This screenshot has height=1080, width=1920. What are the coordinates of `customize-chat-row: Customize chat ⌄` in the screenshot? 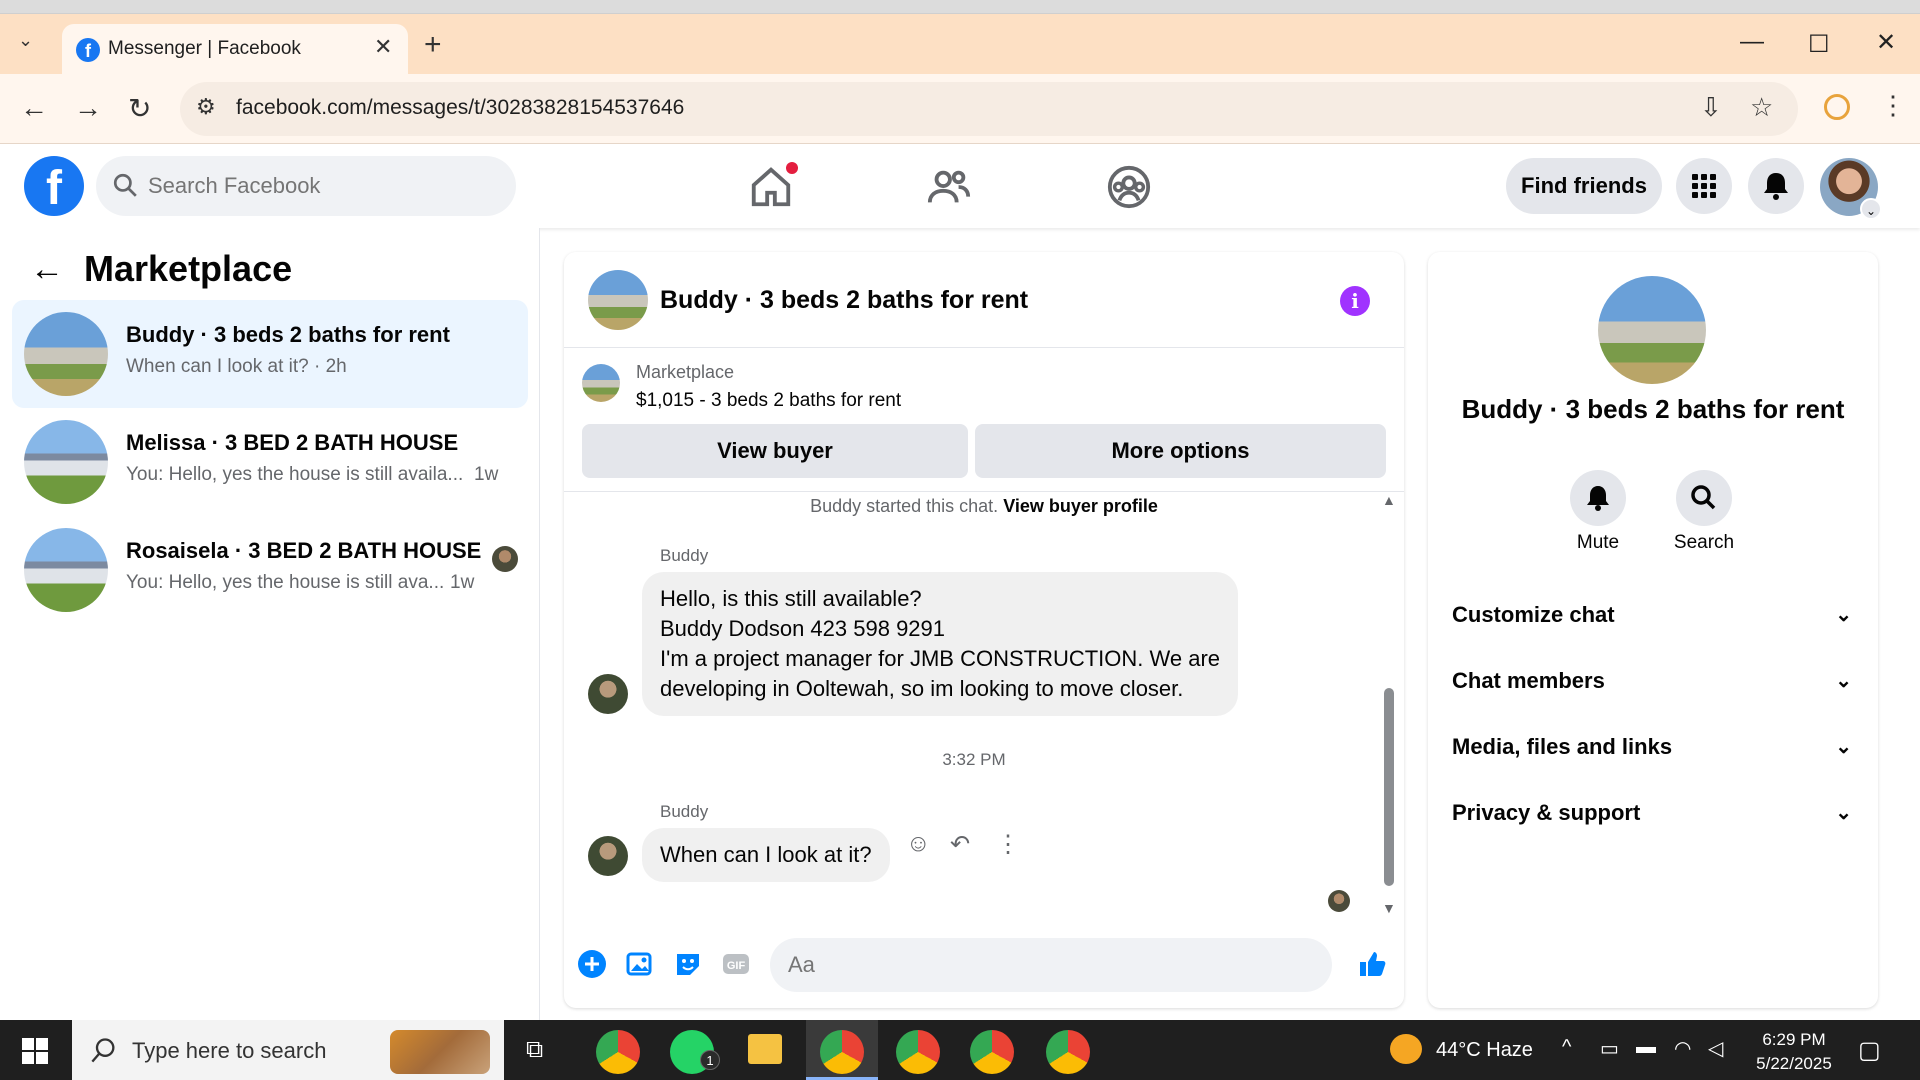 It's located at (1657, 618).